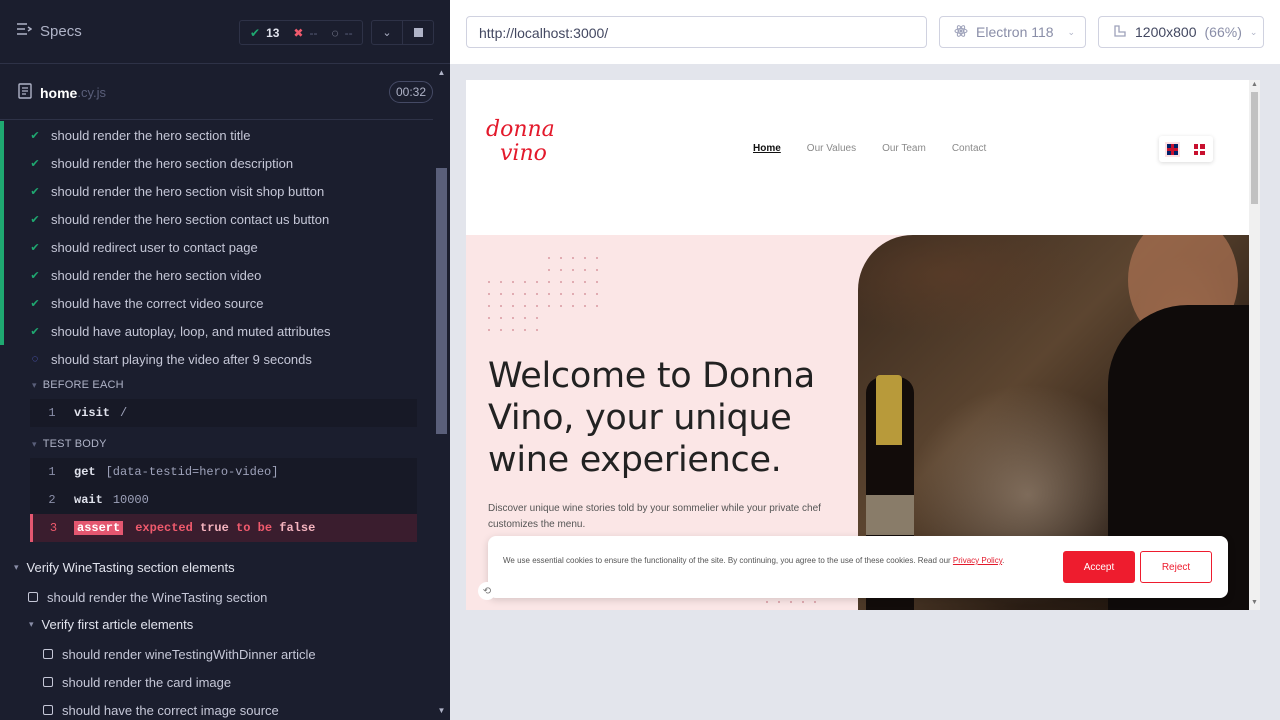  What do you see at coordinates (977, 560) in the screenshot?
I see `privacy-policy-link: Privacy Policy` at bounding box center [977, 560].